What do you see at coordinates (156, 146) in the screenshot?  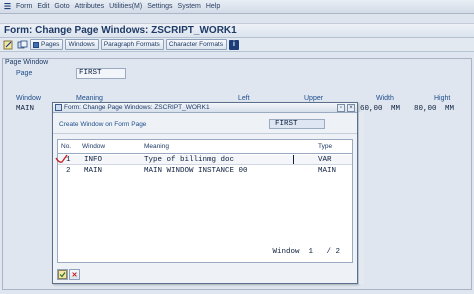 I see `header-meaning: Meaning` at bounding box center [156, 146].